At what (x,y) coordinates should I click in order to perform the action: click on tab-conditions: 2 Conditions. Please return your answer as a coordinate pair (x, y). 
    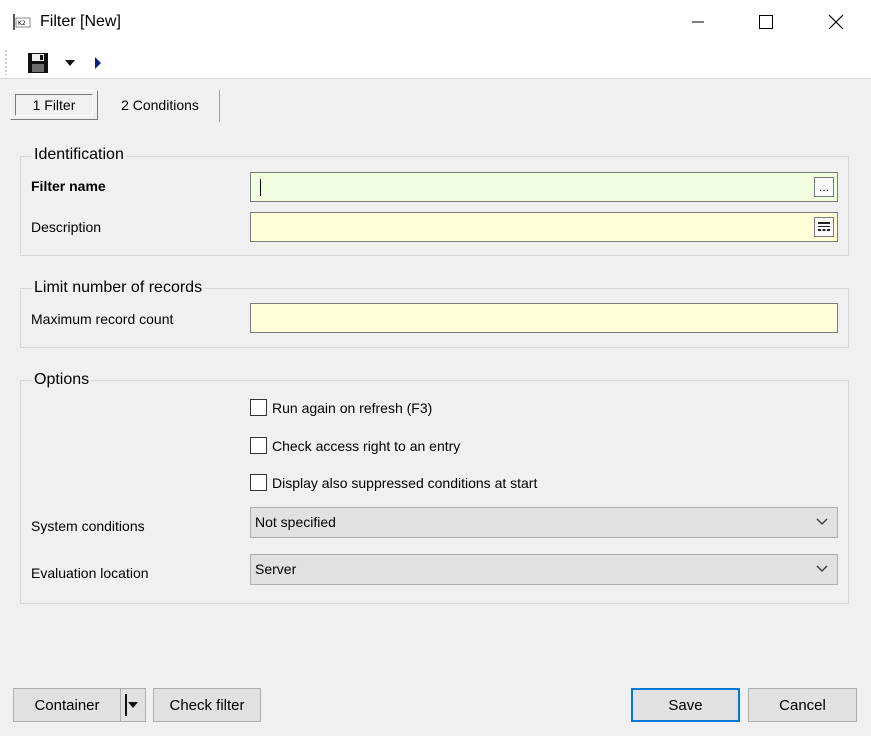
    Looking at the image, I should click on (160, 105).